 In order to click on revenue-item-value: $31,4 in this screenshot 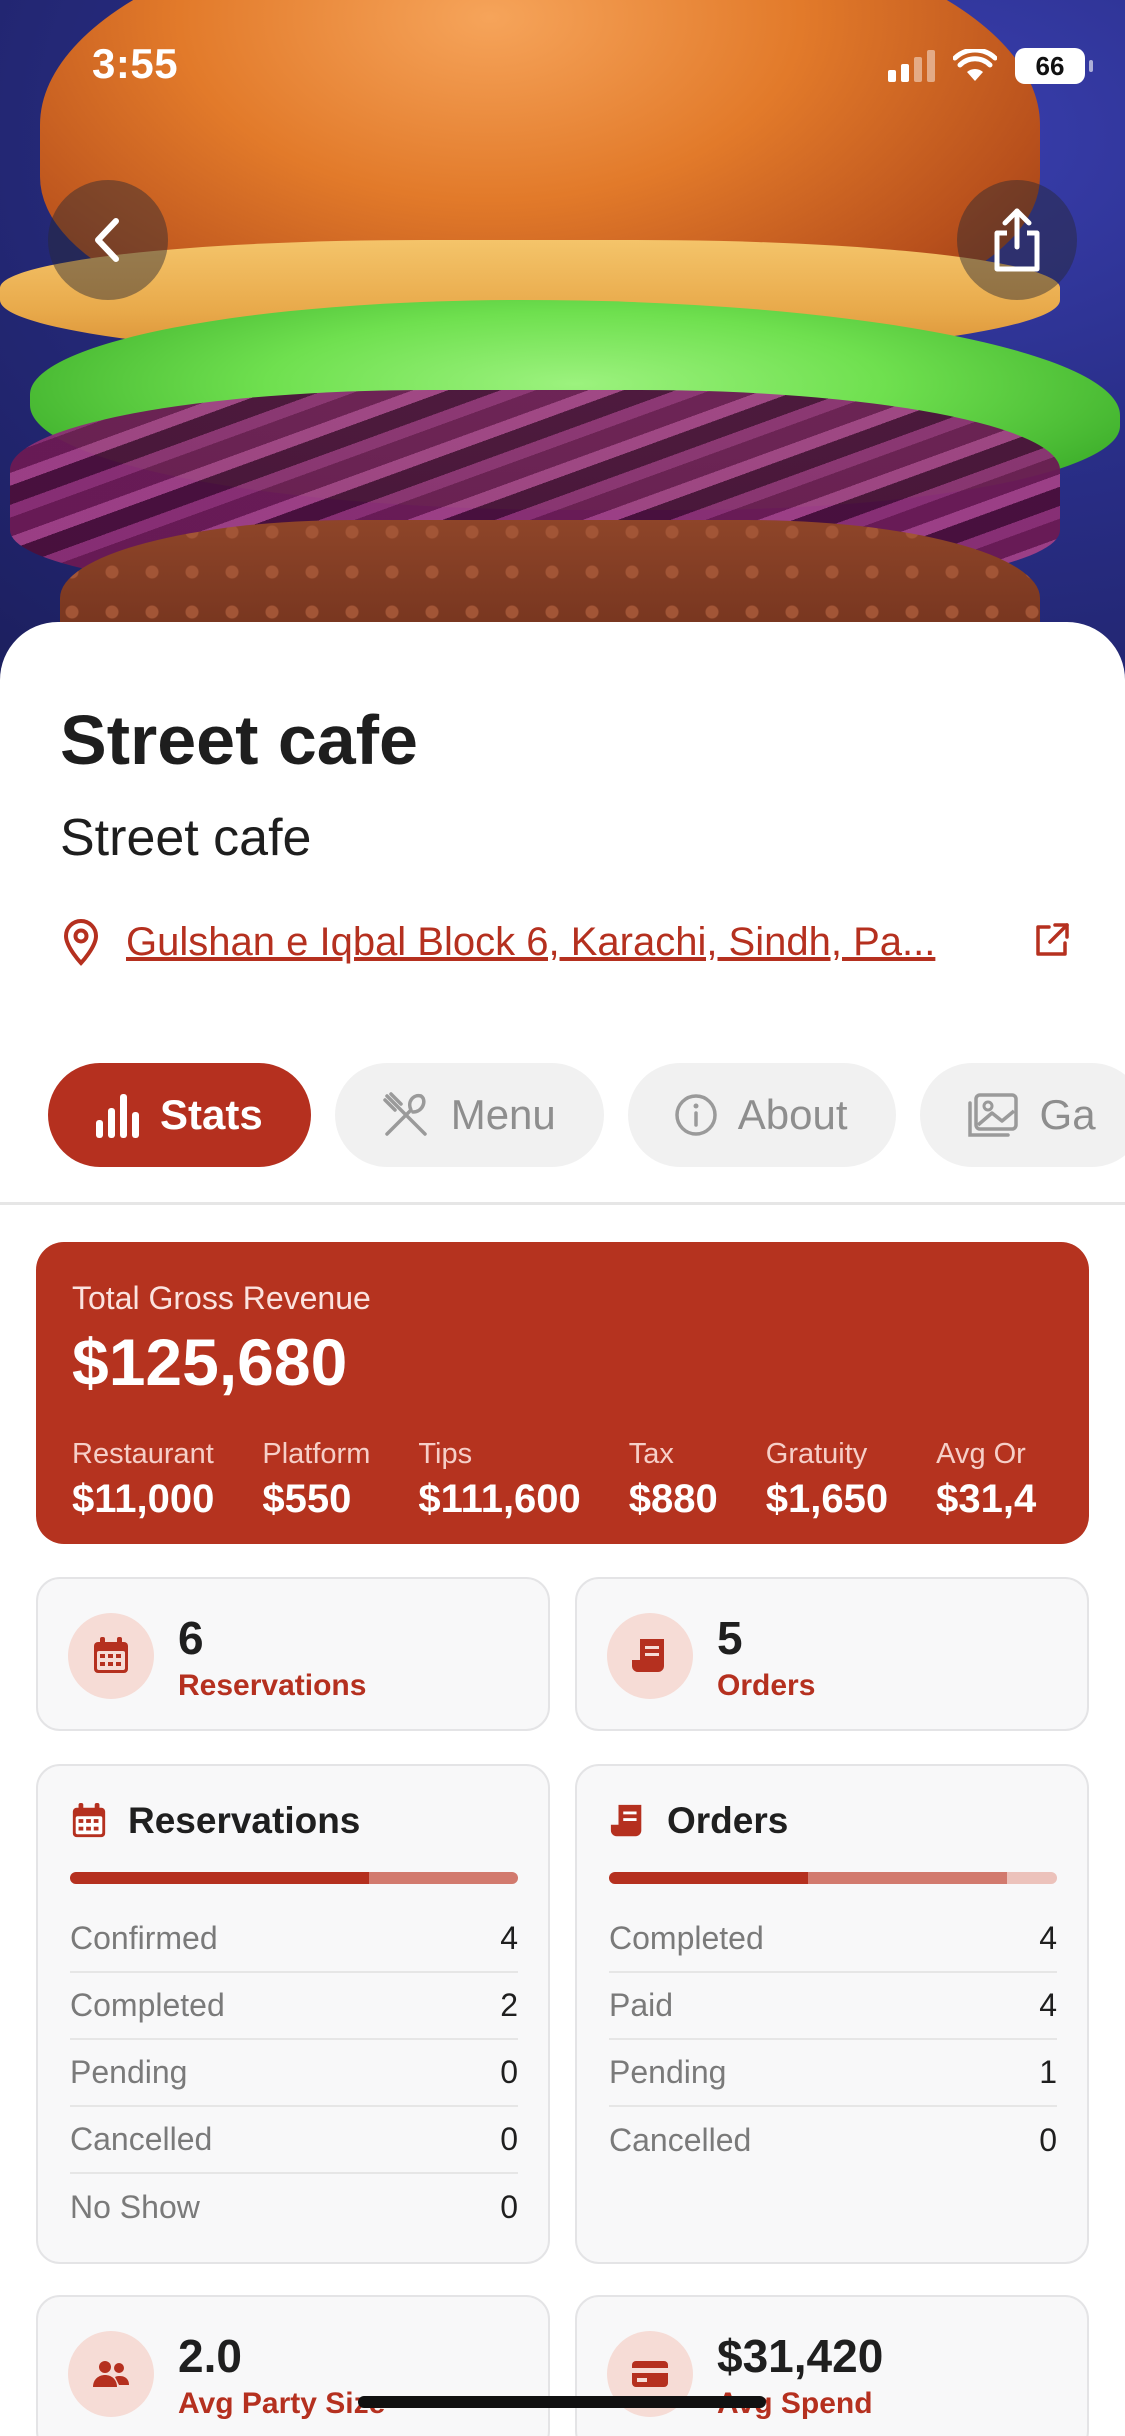, I will do `click(986, 1499)`.